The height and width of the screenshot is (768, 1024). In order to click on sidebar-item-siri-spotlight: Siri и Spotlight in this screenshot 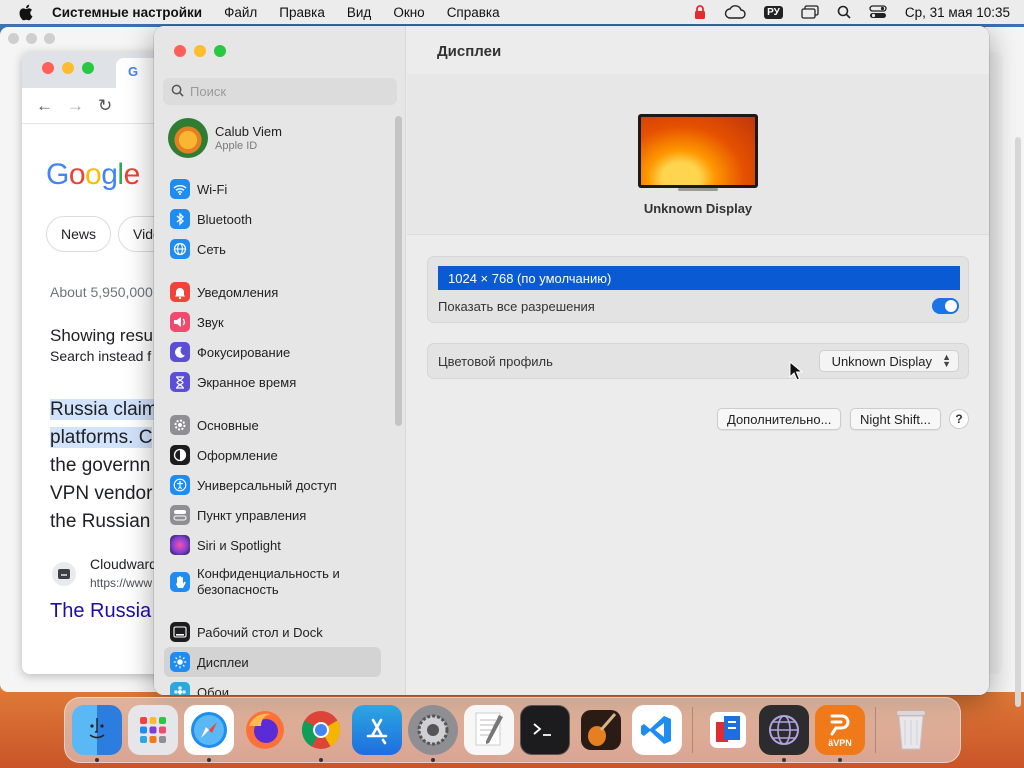, I will do `click(272, 545)`.